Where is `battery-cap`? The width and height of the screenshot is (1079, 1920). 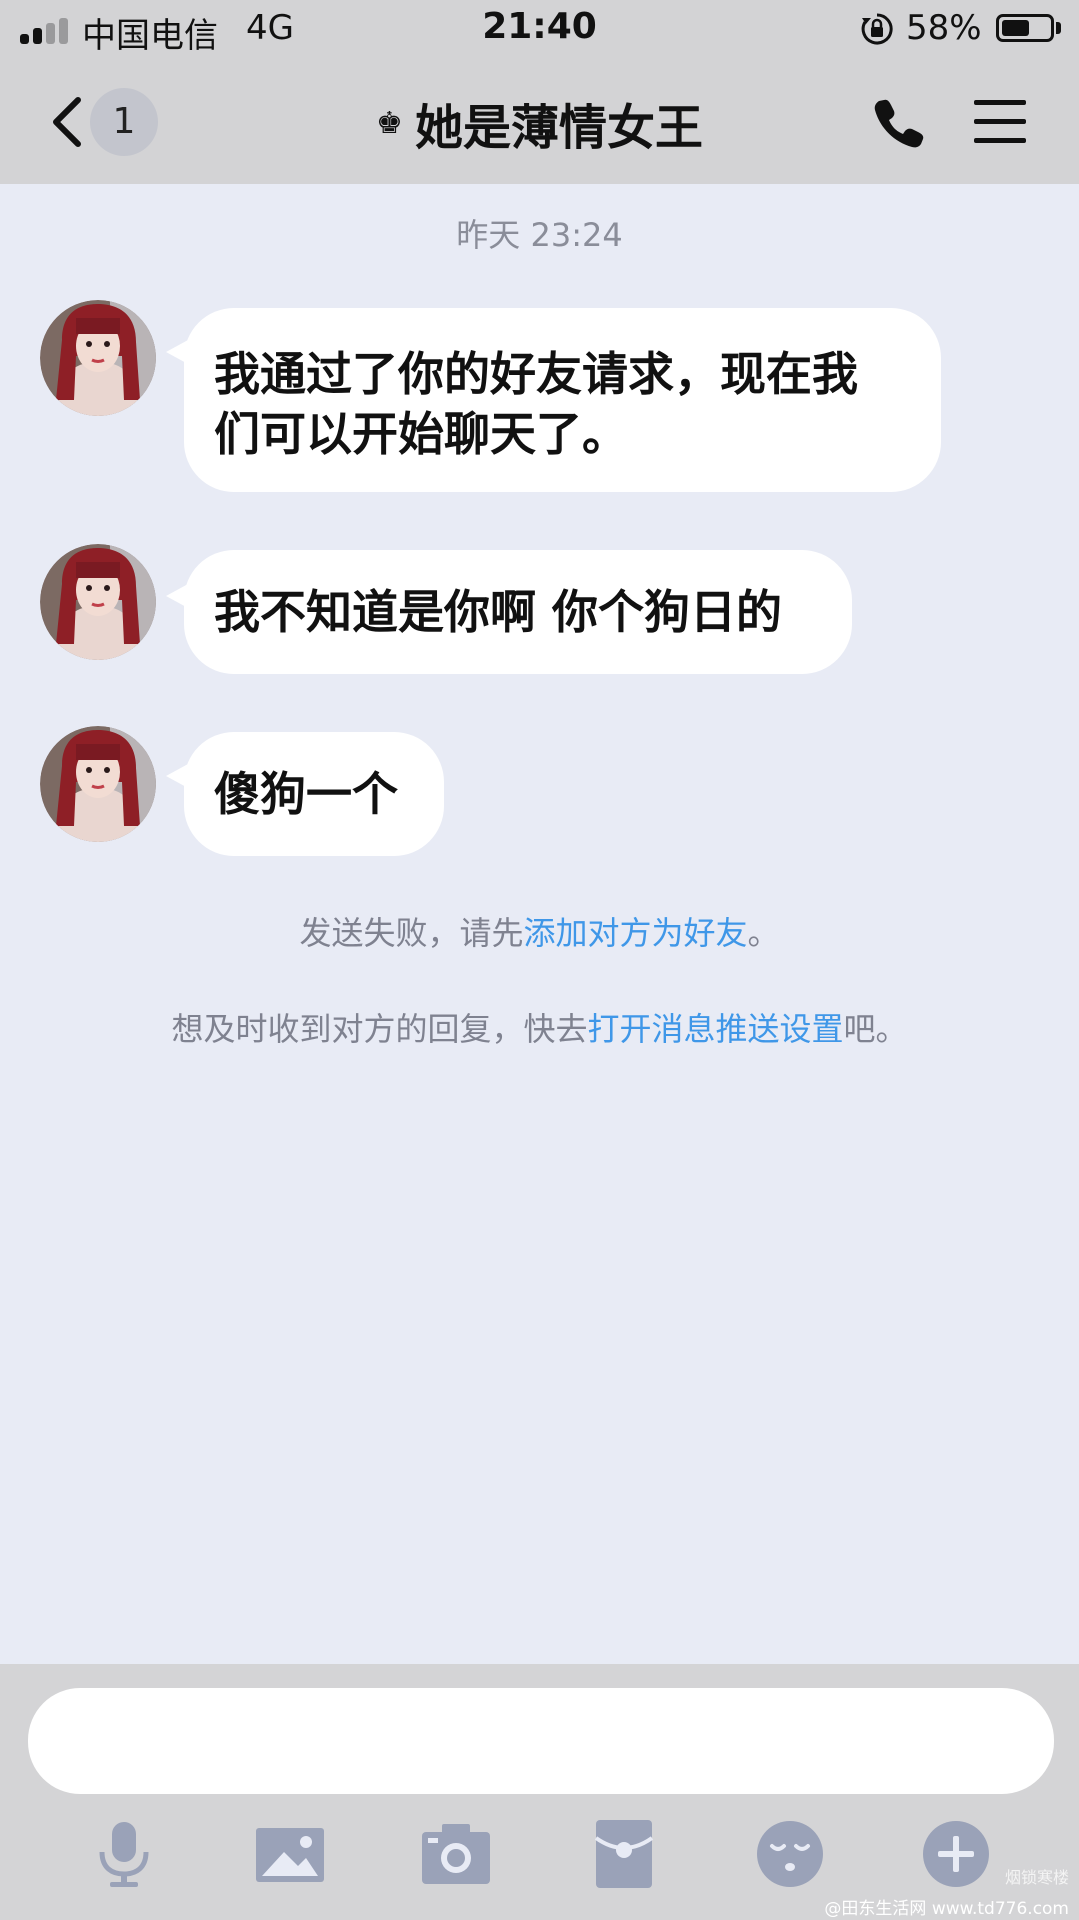 battery-cap is located at coordinates (1058, 28).